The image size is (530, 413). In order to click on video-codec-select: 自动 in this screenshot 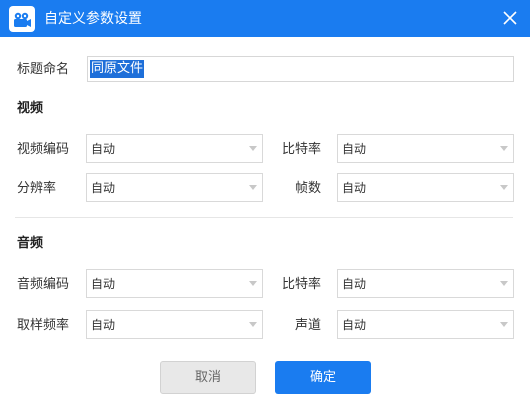, I will do `click(174, 148)`.